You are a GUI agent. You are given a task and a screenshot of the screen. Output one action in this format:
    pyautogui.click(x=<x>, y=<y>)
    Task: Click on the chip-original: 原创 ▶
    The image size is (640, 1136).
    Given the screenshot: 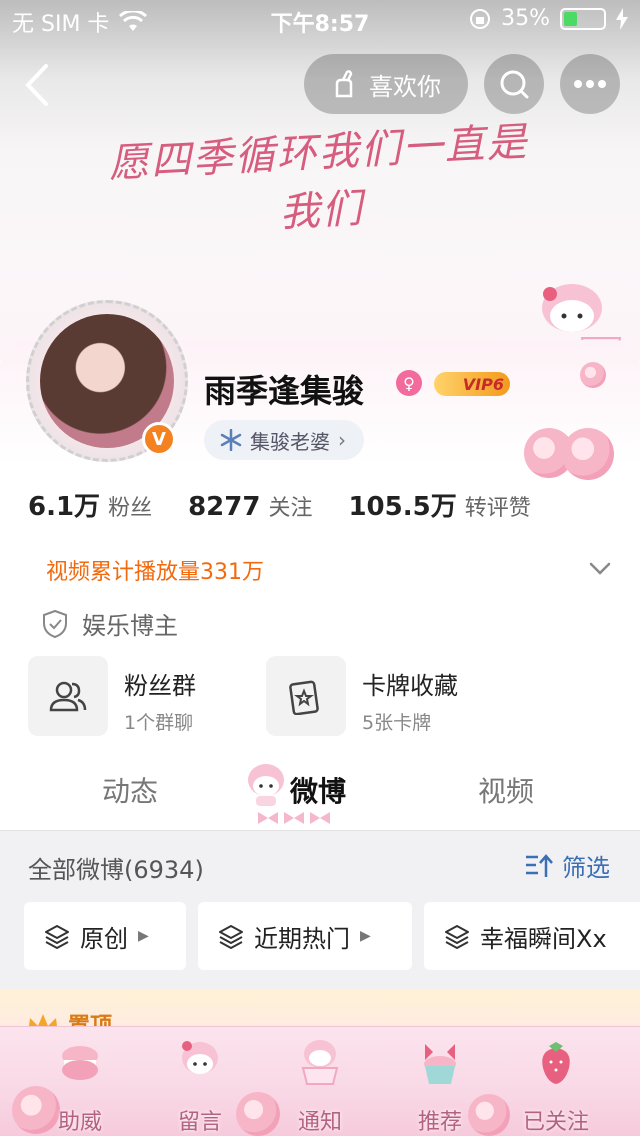 What is the action you would take?
    pyautogui.click(x=105, y=936)
    